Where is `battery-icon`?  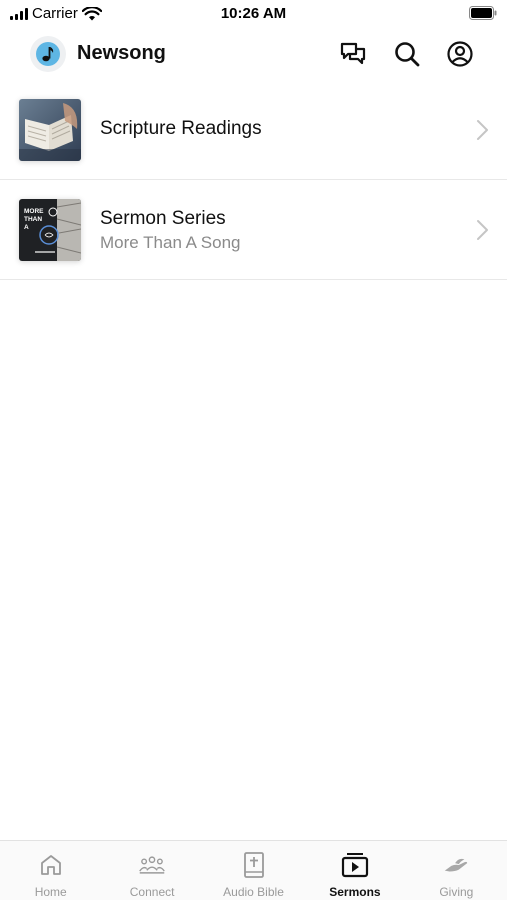
battery-icon is located at coordinates (483, 13).